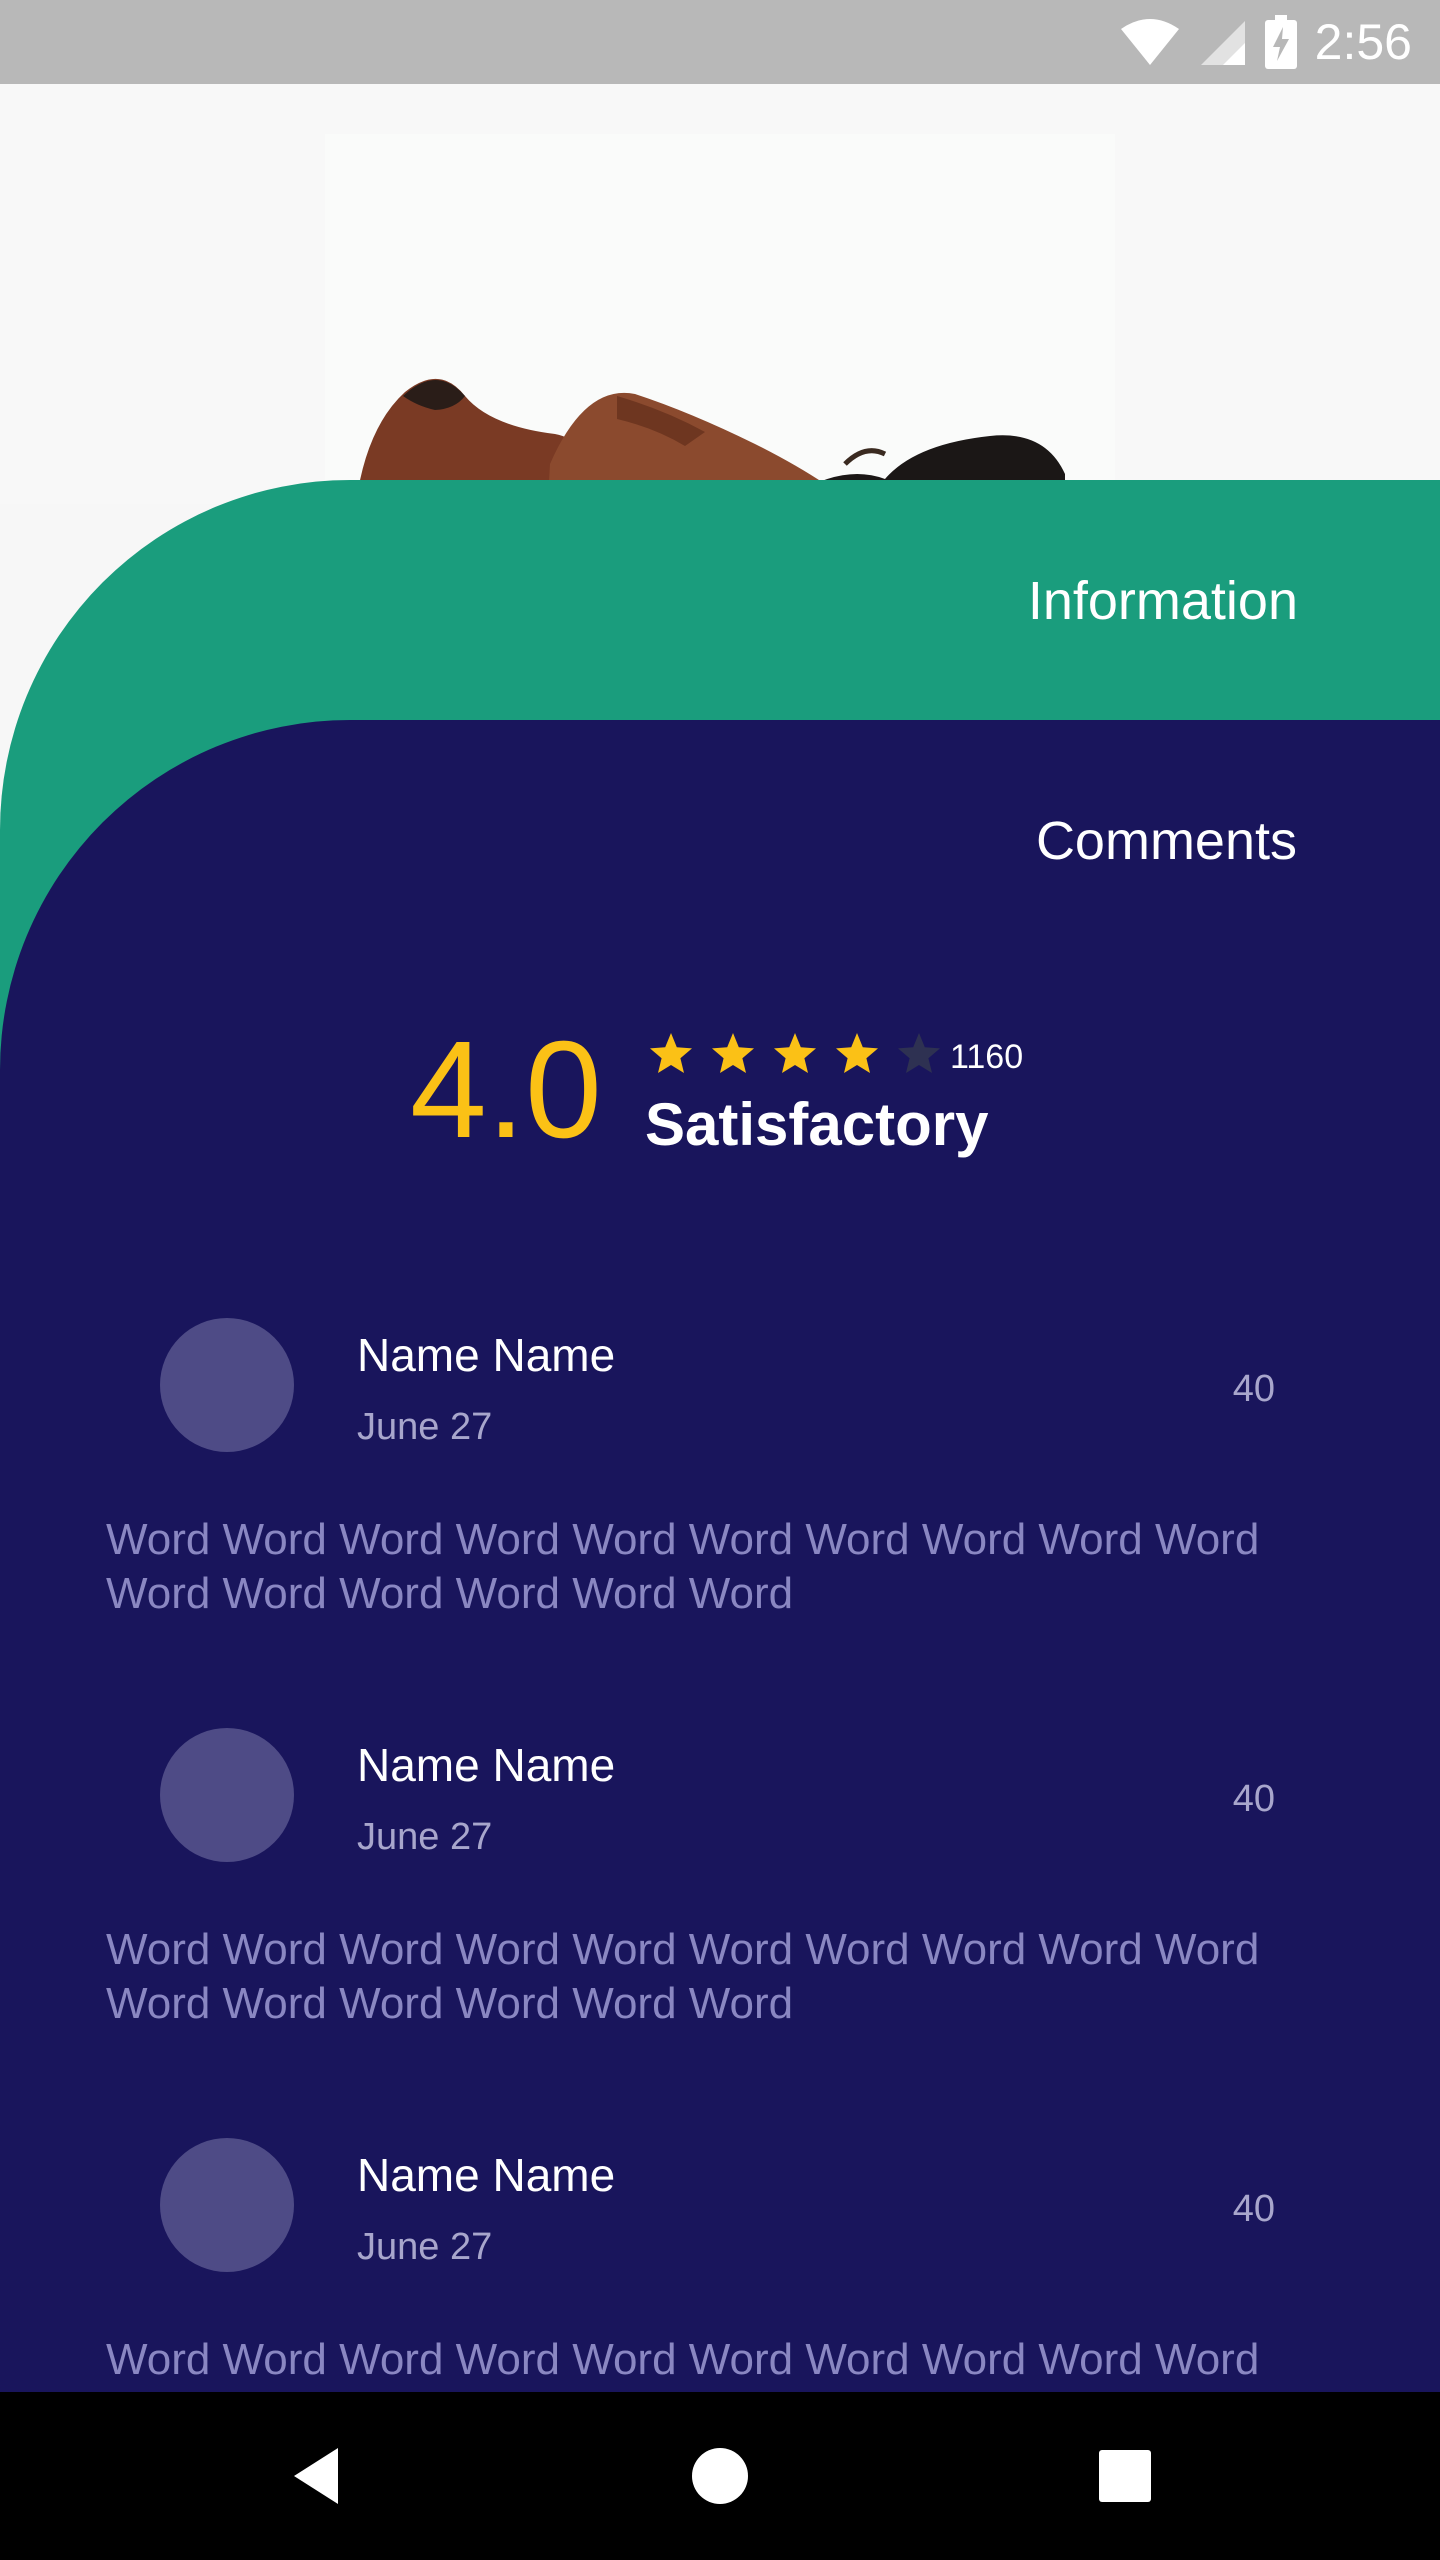 Image resolution: width=1440 pixels, height=2560 pixels. Describe the element at coordinates (1125, 2476) in the screenshot. I see `recents-icon` at that location.